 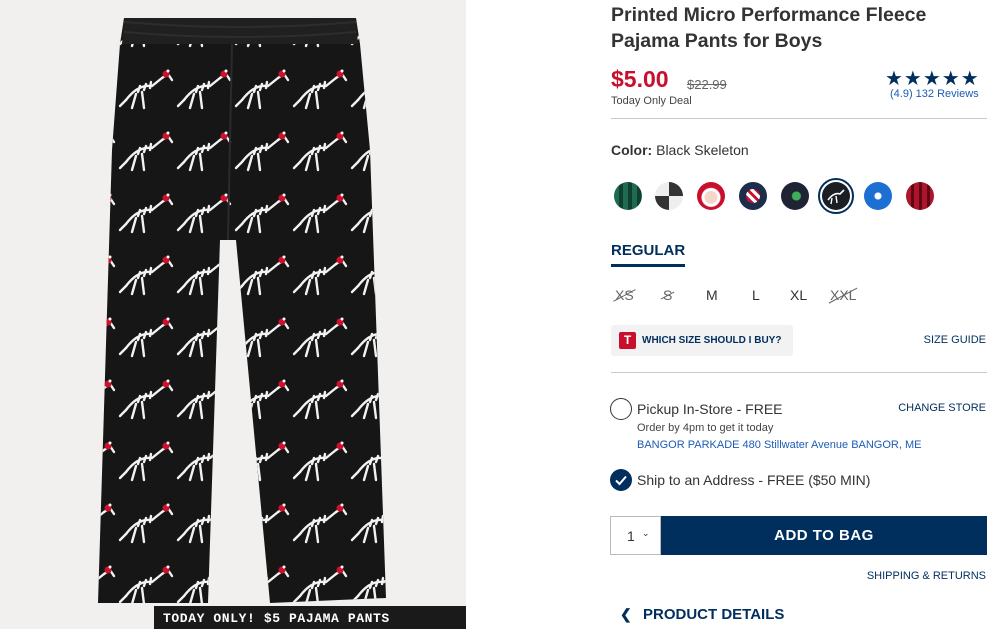 What do you see at coordinates (934, 94) in the screenshot?
I see `reviews-link: (4.9) 132 Reviews` at bounding box center [934, 94].